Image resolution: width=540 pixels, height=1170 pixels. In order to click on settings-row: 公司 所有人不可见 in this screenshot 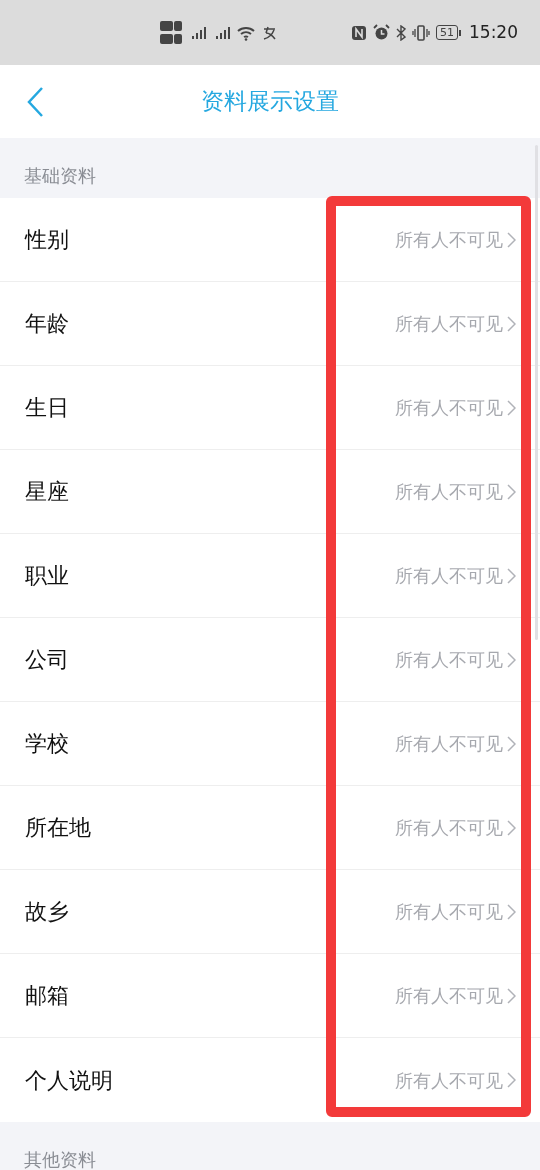, I will do `click(270, 660)`.